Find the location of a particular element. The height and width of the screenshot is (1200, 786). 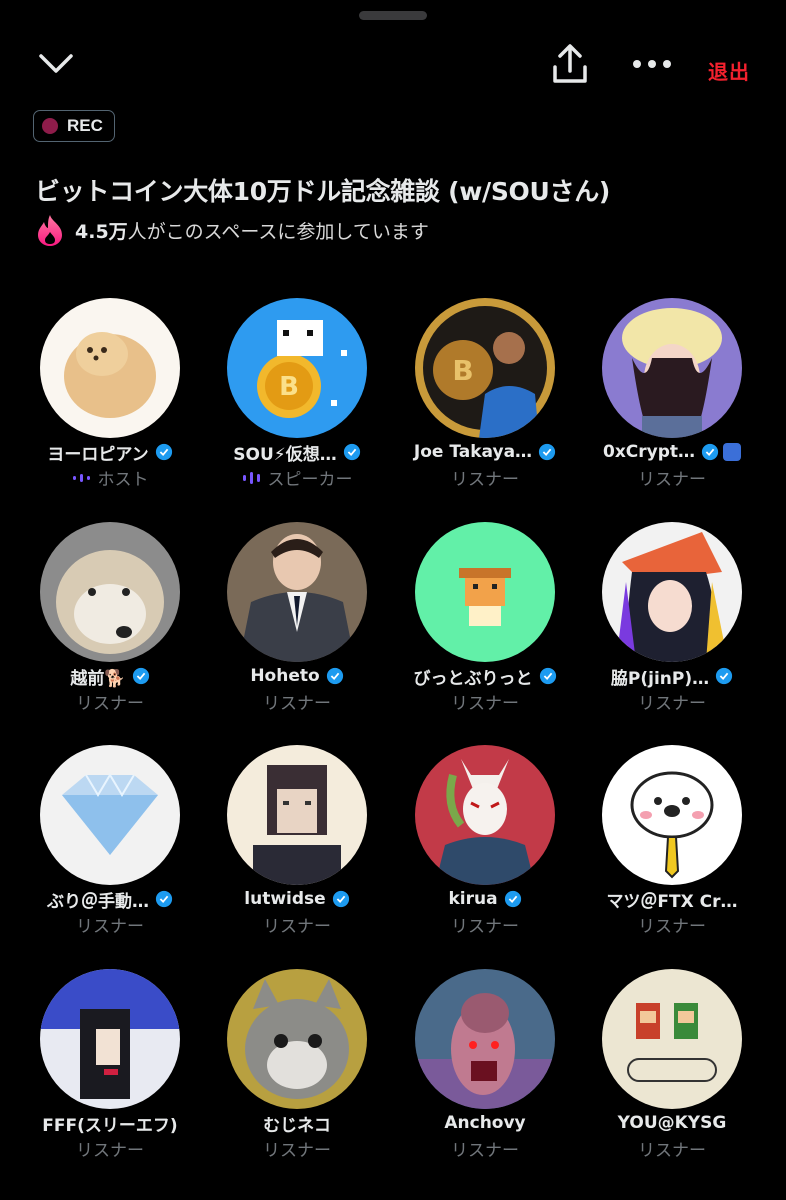

participant-name: YOU@KYSG is located at coordinates (672, 1123).